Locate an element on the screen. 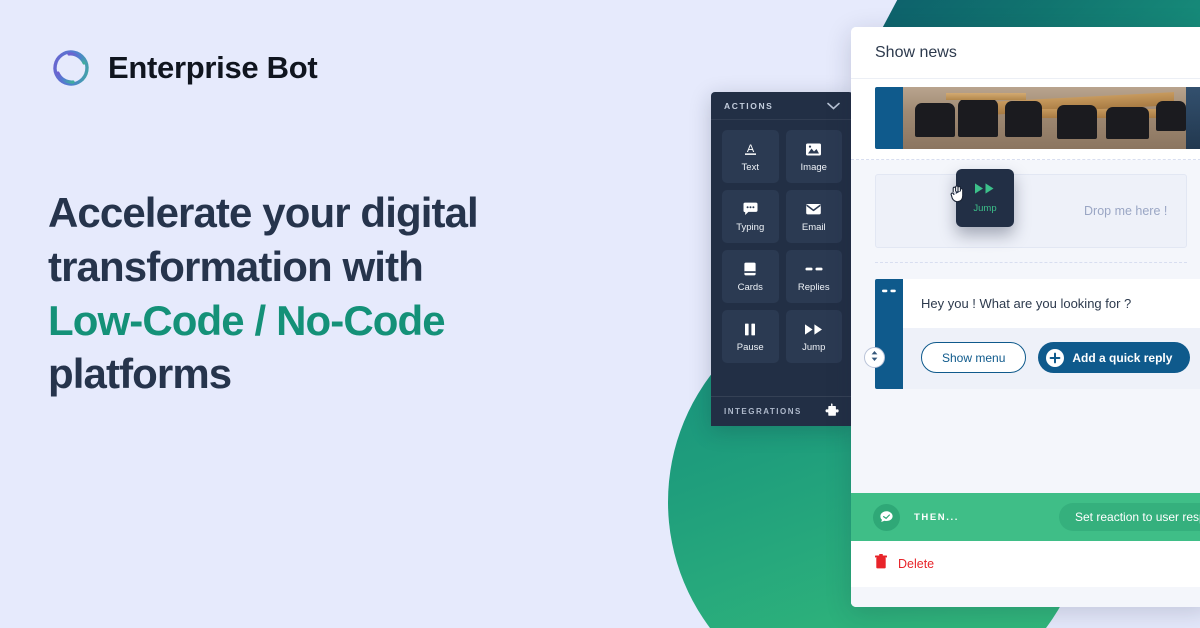 Image resolution: width=1200 pixels, height=628 pixels. action-tile-text: A Text is located at coordinates (750, 156).